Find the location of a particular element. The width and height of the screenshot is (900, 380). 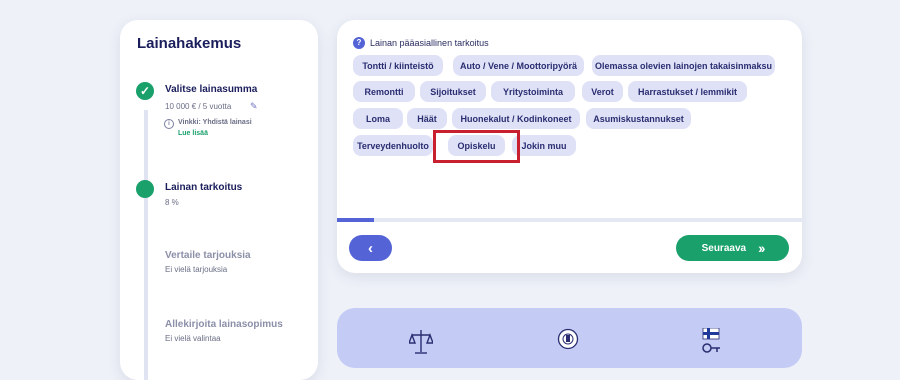

step-sub-amount: 10 000 € / 5 vuotta is located at coordinates (198, 106).